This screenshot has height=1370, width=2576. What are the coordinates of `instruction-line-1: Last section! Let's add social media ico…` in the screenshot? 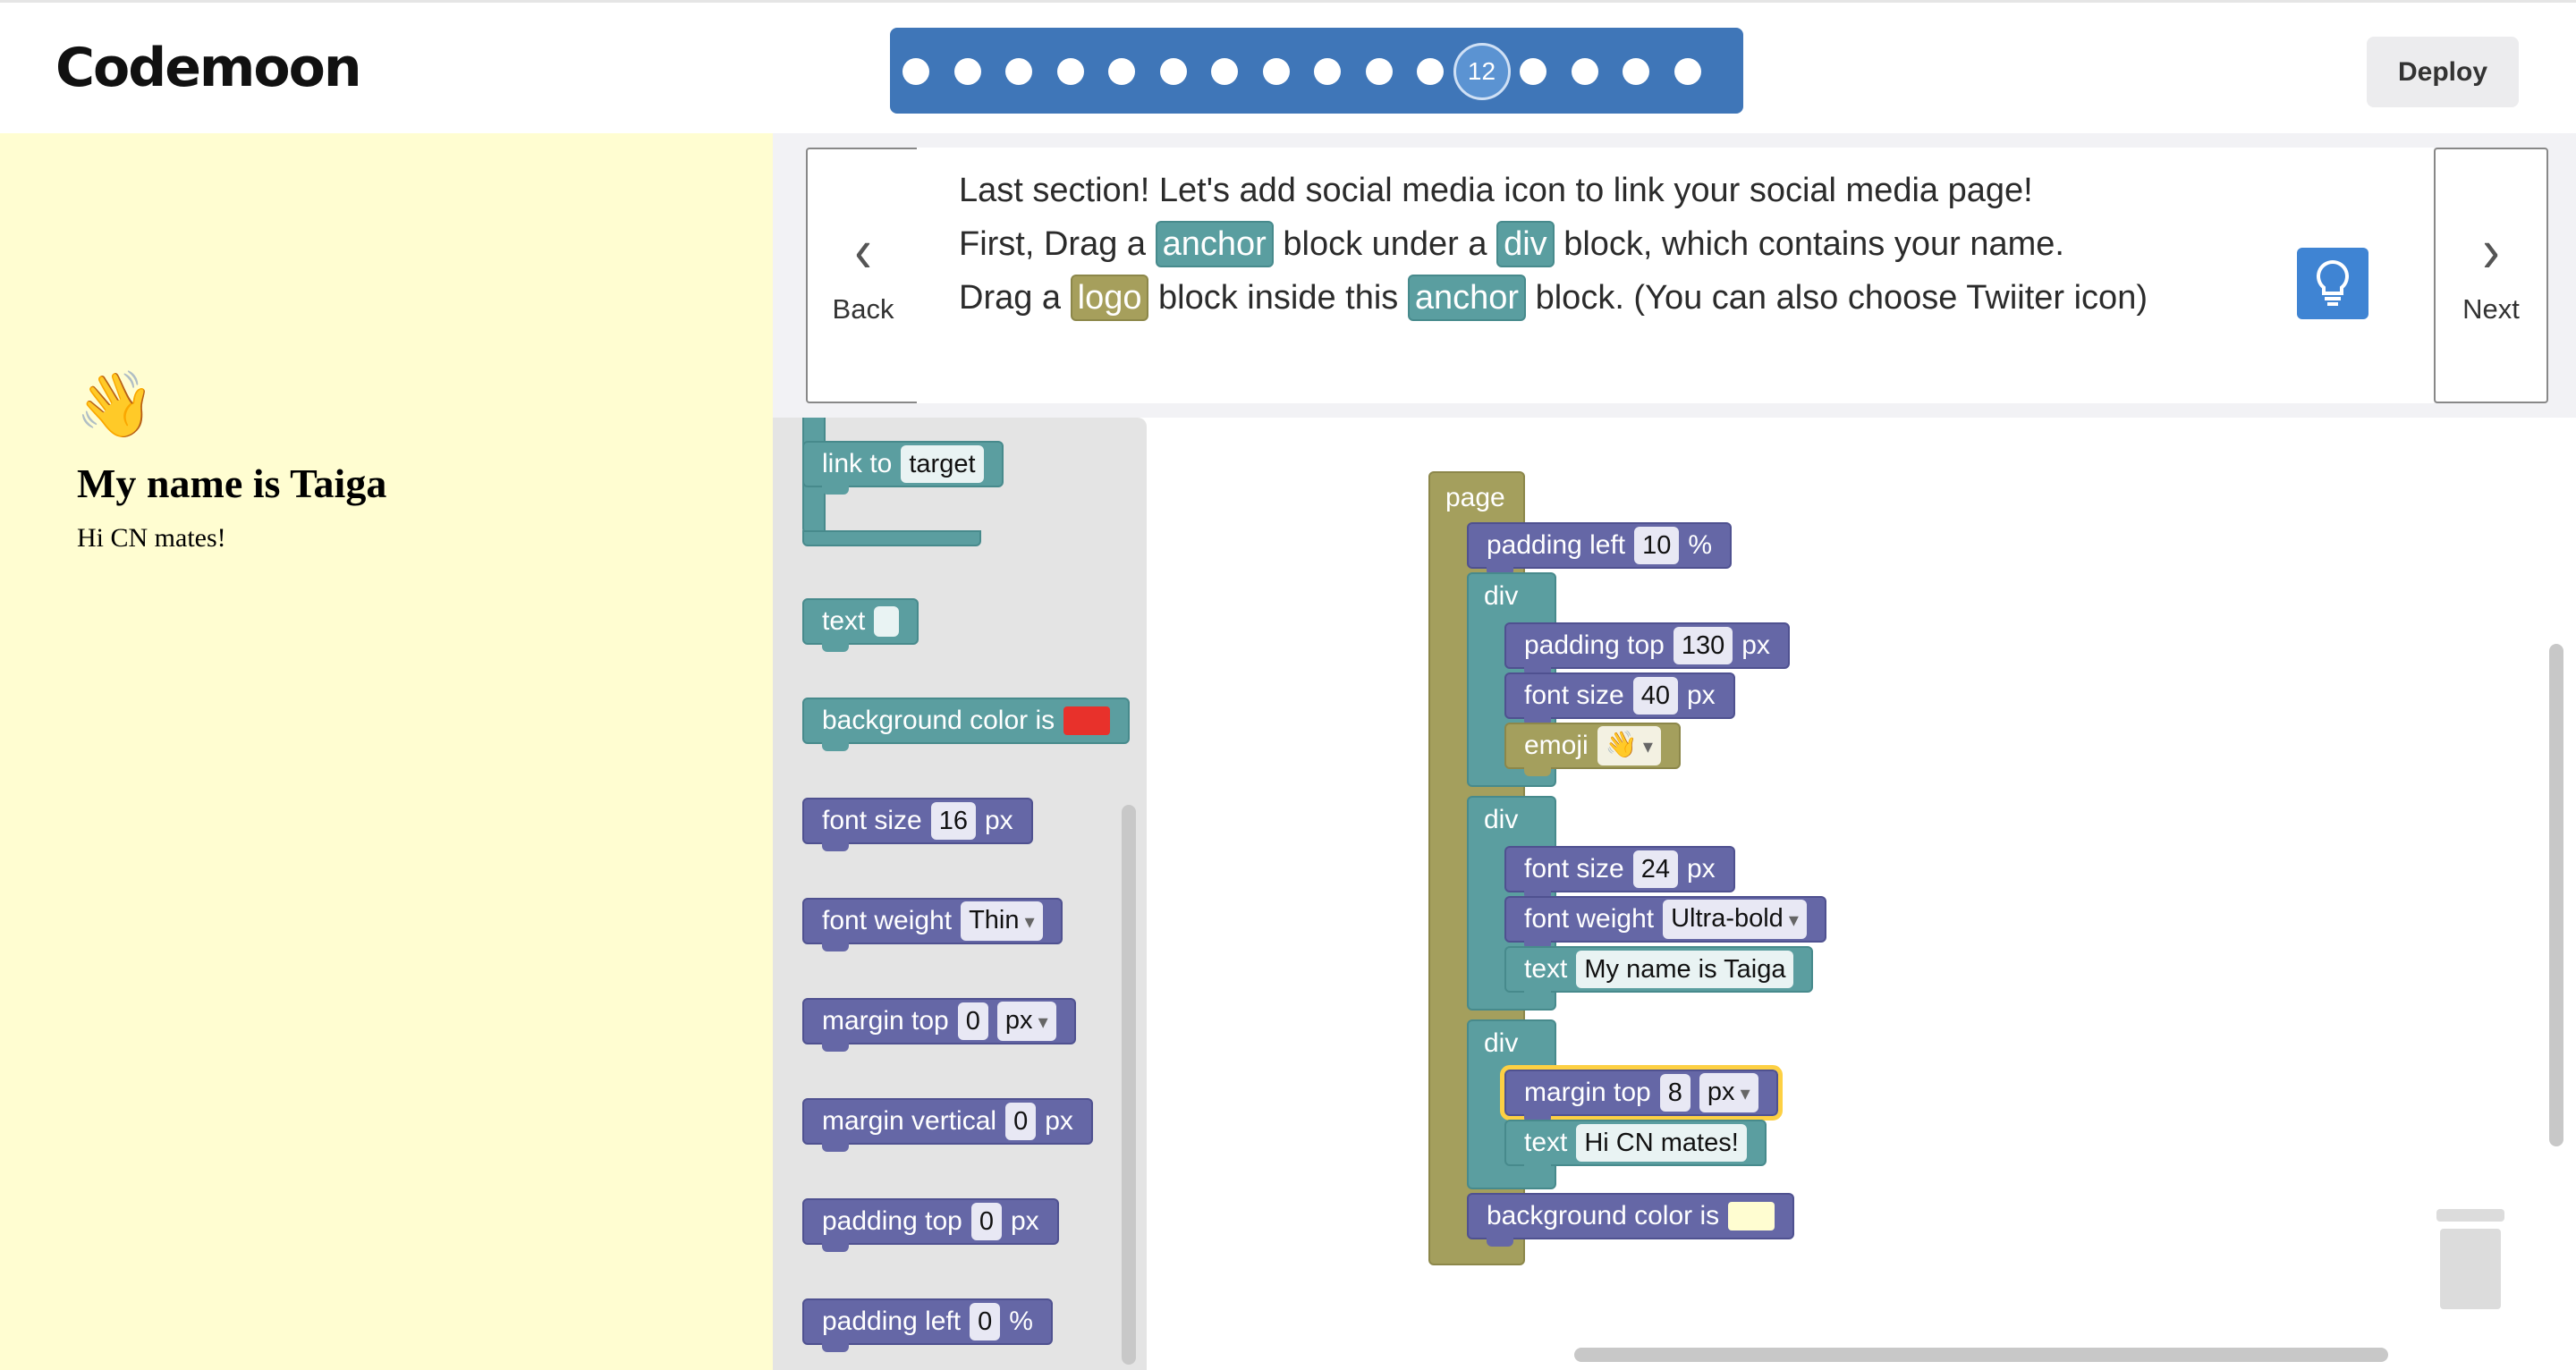 It's located at (1496, 190).